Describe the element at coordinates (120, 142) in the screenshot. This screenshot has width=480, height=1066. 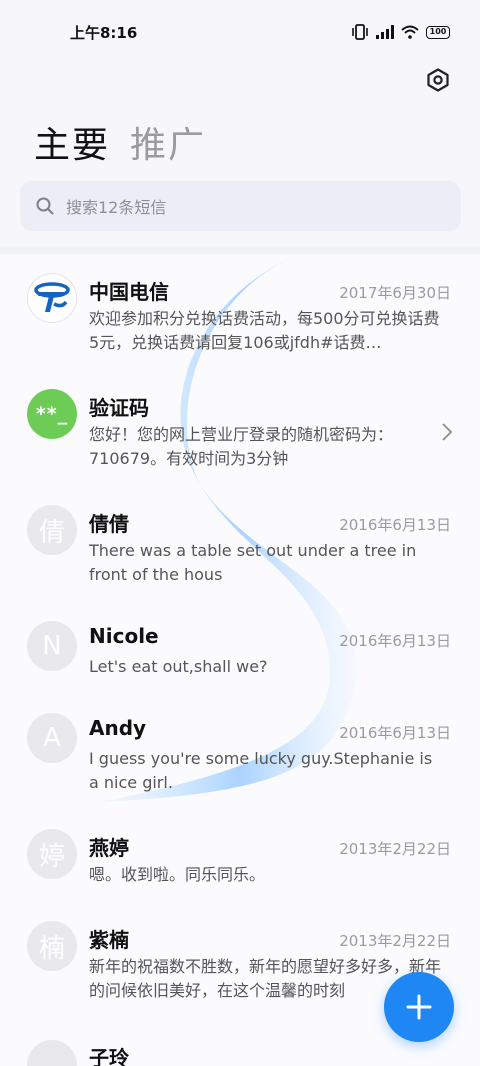
I see `tab-bar: 主要 推广` at that location.